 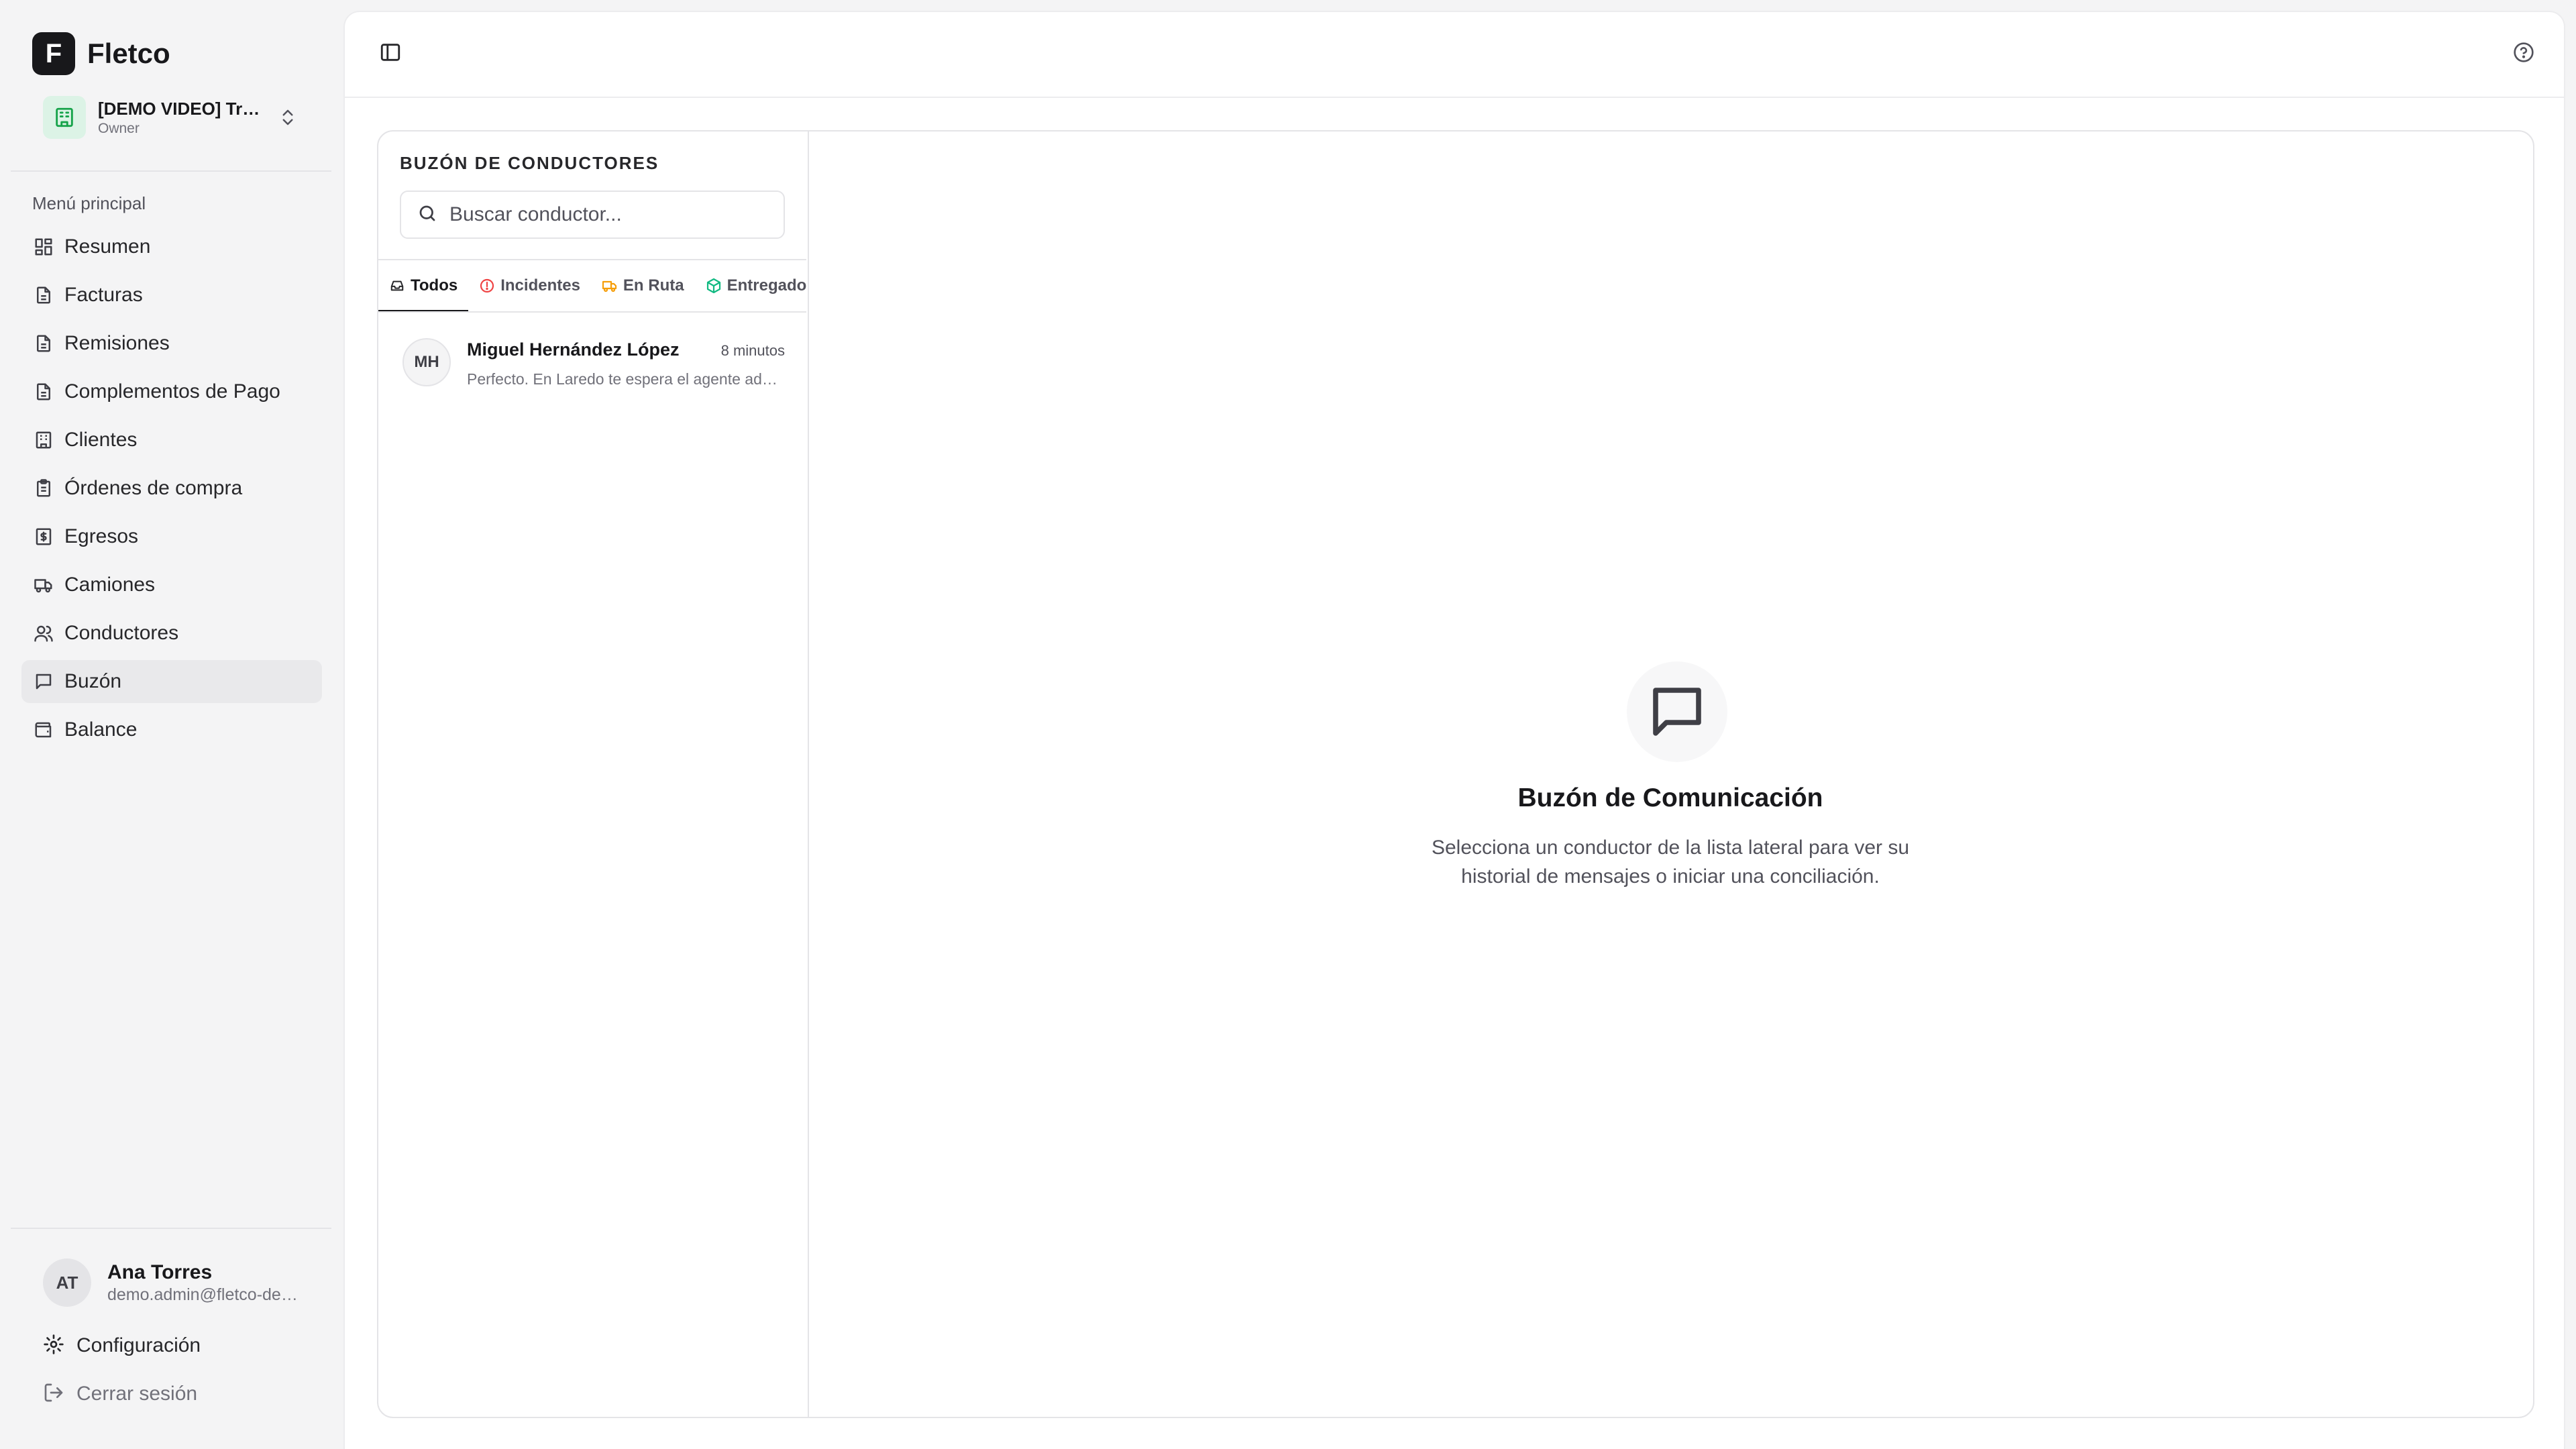 I want to click on sidebar-item-ordenes: Órdenes de compra, so click(x=171, y=488).